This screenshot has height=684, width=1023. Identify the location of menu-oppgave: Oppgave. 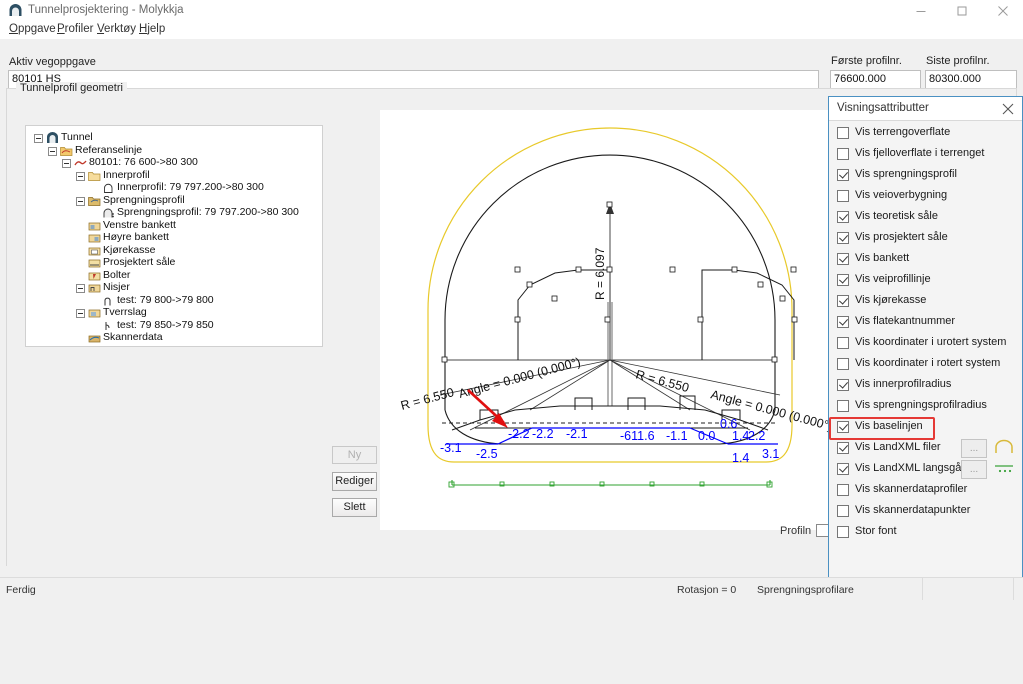
(32, 29).